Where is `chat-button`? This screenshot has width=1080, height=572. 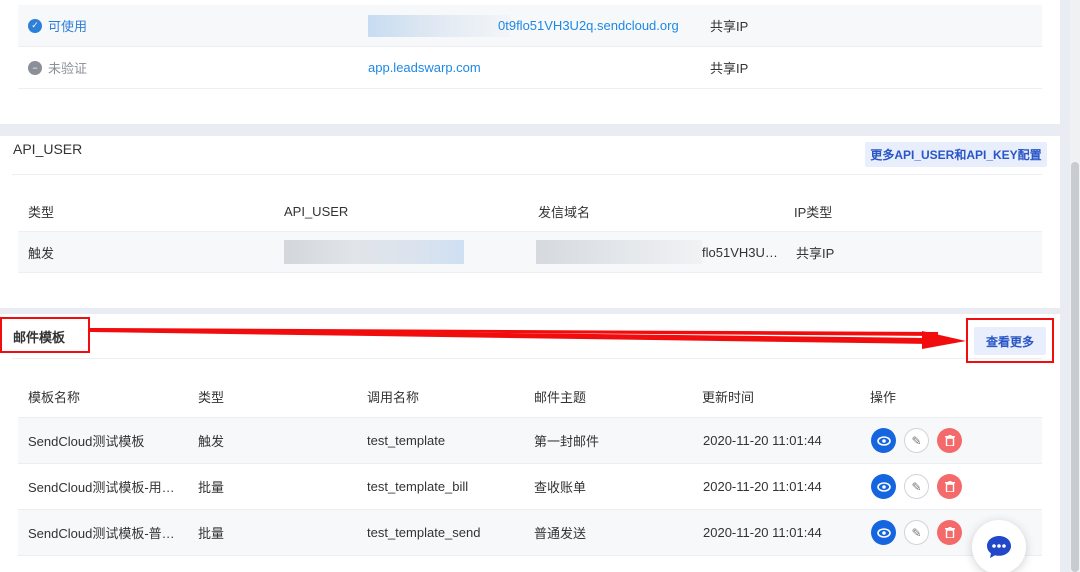 chat-button is located at coordinates (999, 546).